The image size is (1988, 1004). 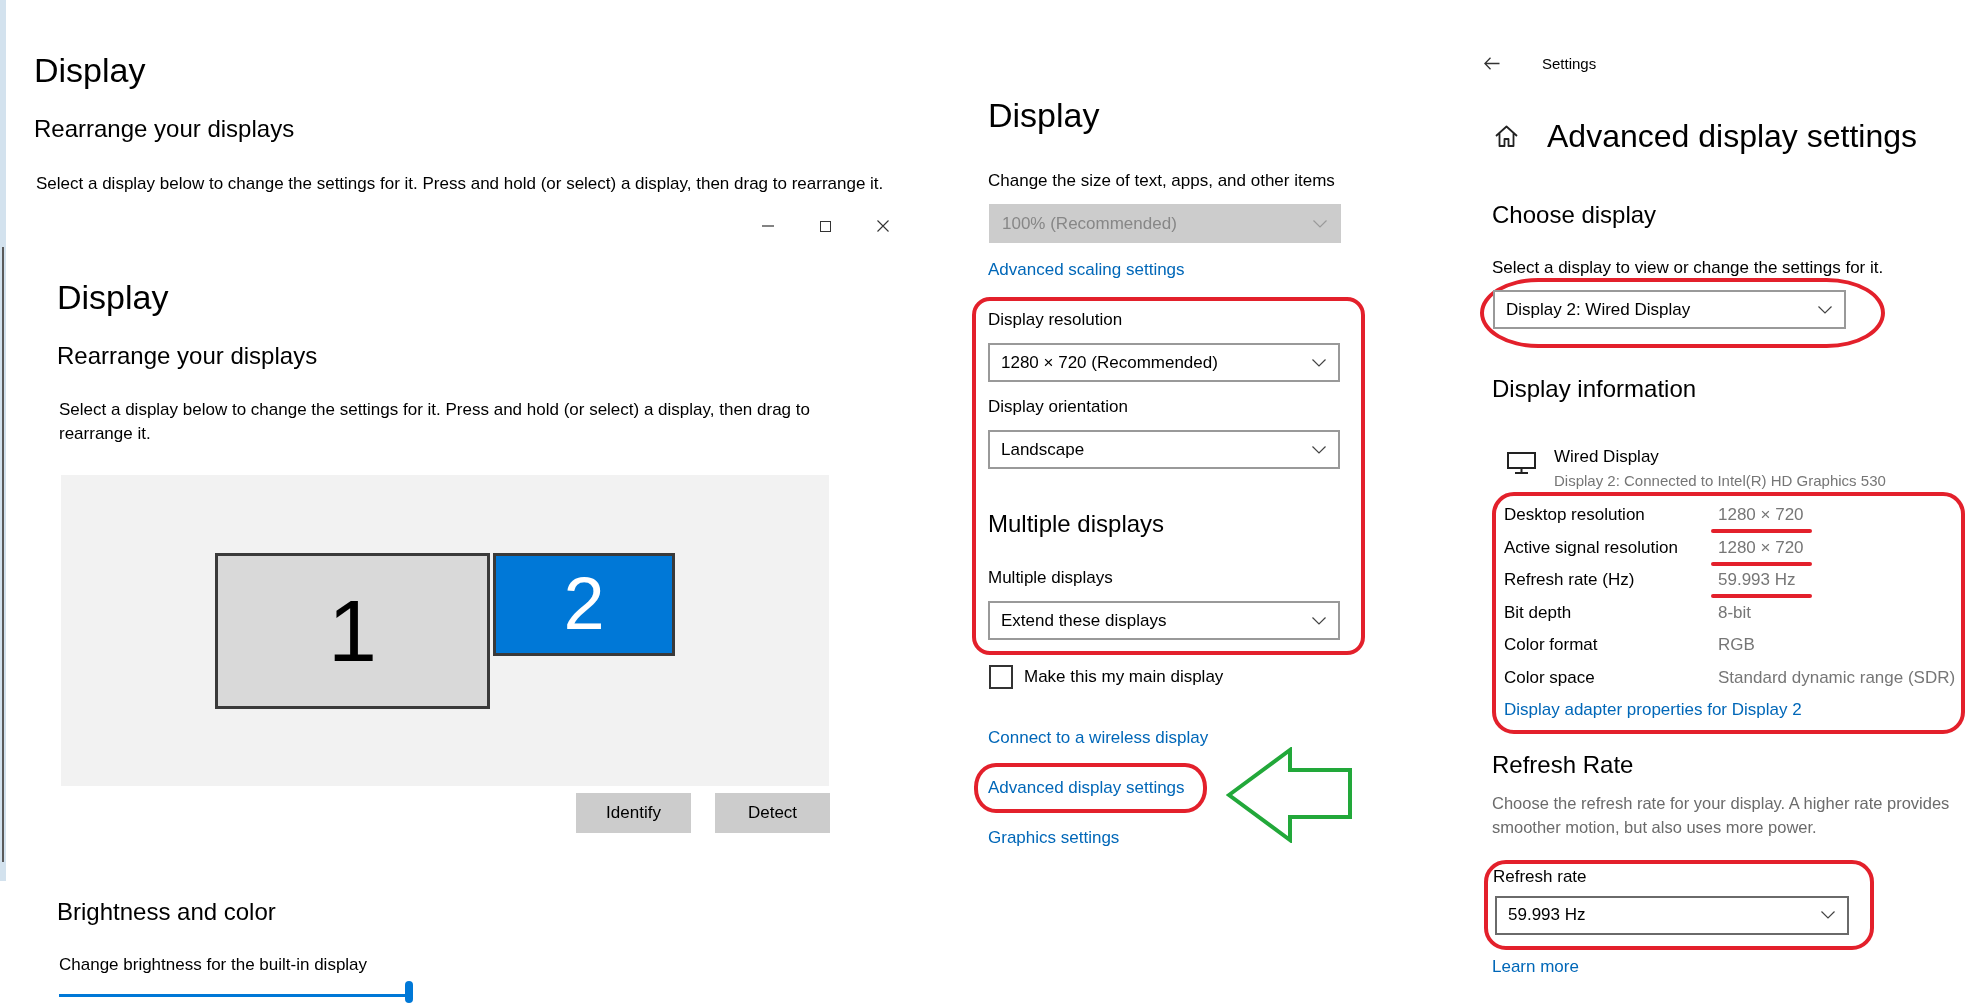 I want to click on action-button: Detect, so click(x=772, y=813).